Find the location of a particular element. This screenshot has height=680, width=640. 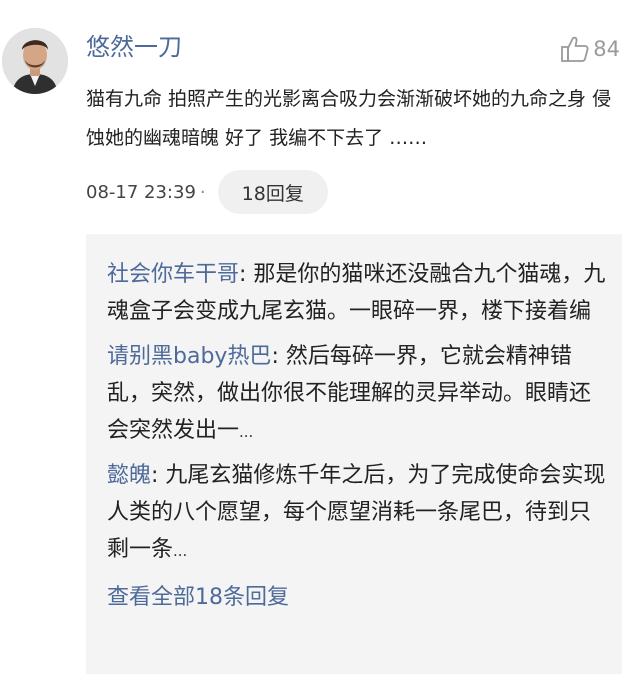

view-all-replies-link: 查看全部18条回复 is located at coordinates (198, 598).